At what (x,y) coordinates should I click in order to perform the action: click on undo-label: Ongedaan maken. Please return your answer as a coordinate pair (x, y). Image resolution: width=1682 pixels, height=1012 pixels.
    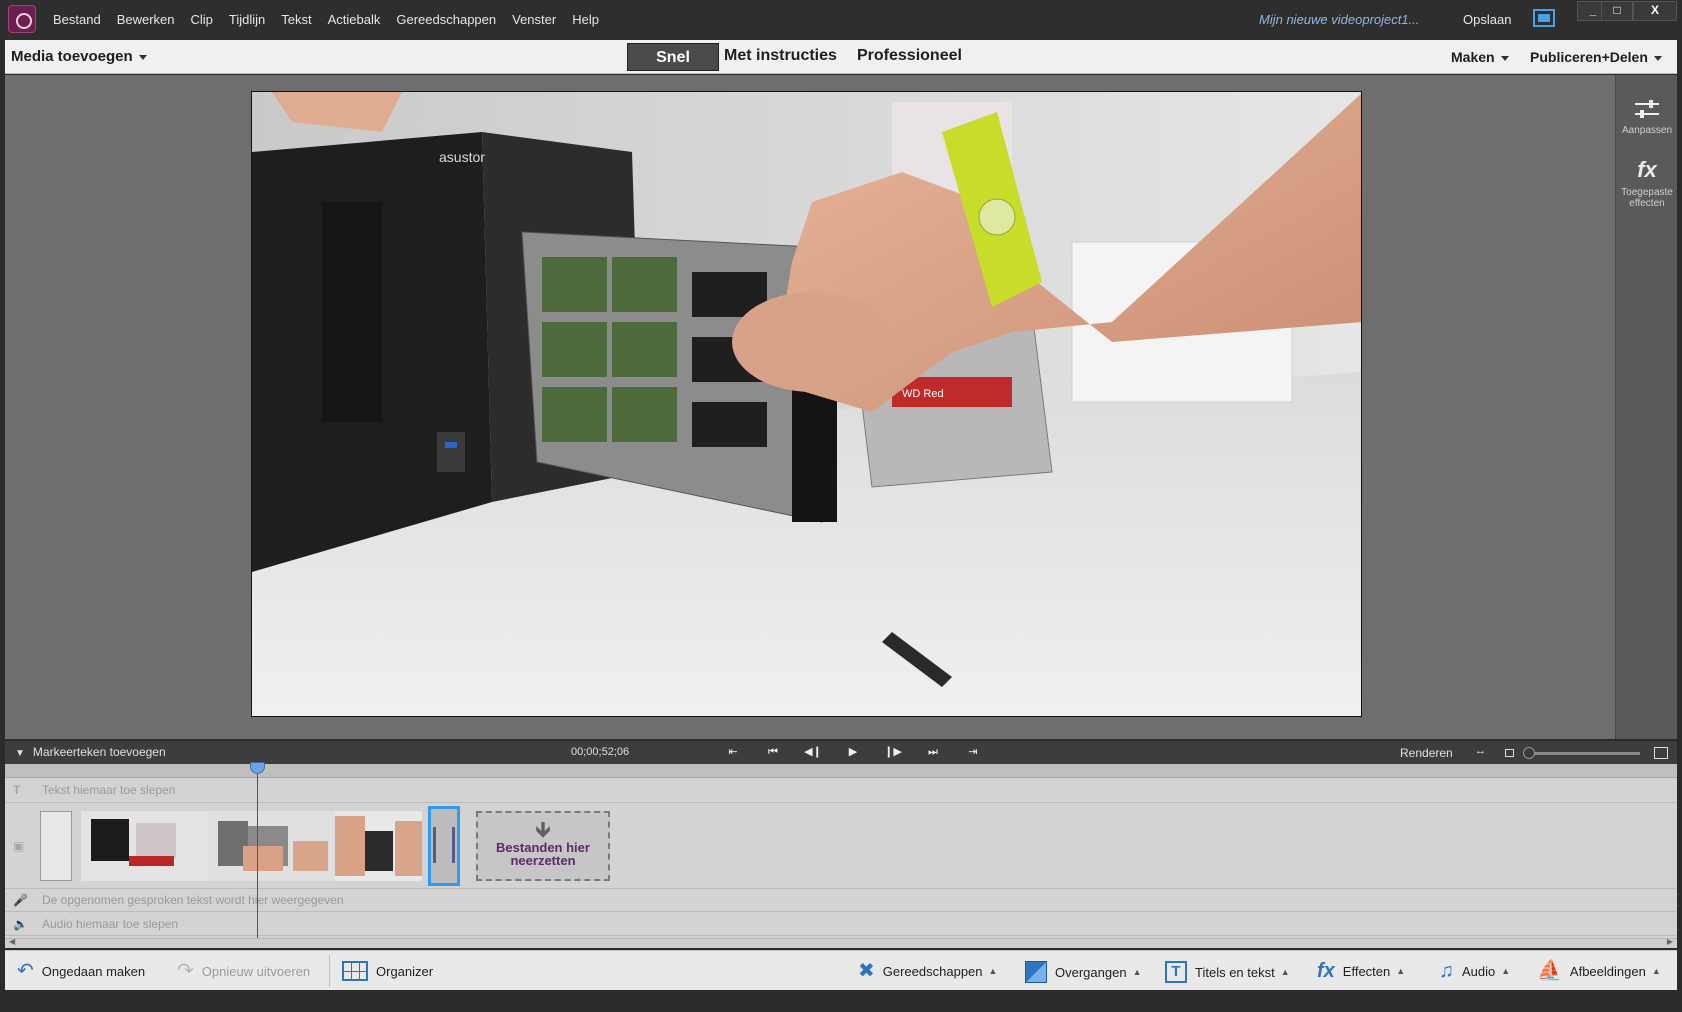
    Looking at the image, I should click on (93, 971).